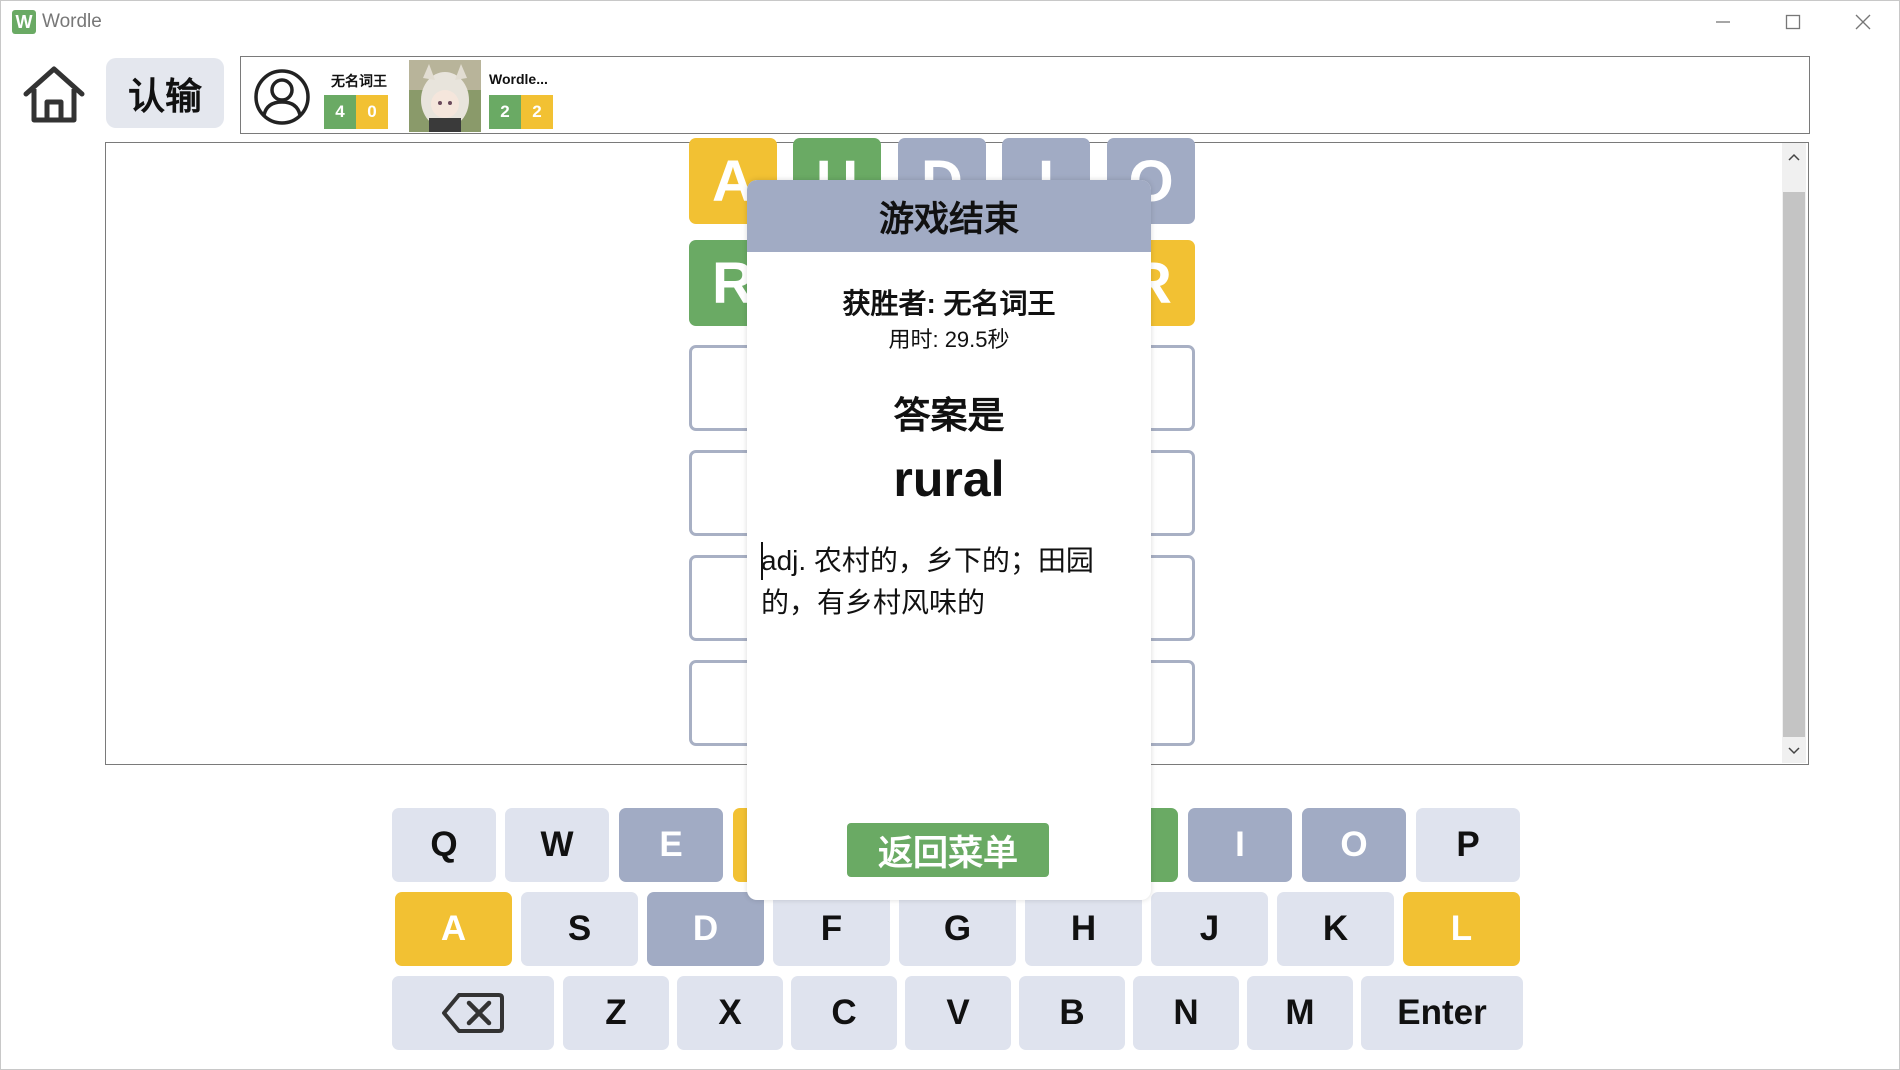 This screenshot has height=1070, width=1900. What do you see at coordinates (671, 845) in the screenshot?
I see `key-e: E` at bounding box center [671, 845].